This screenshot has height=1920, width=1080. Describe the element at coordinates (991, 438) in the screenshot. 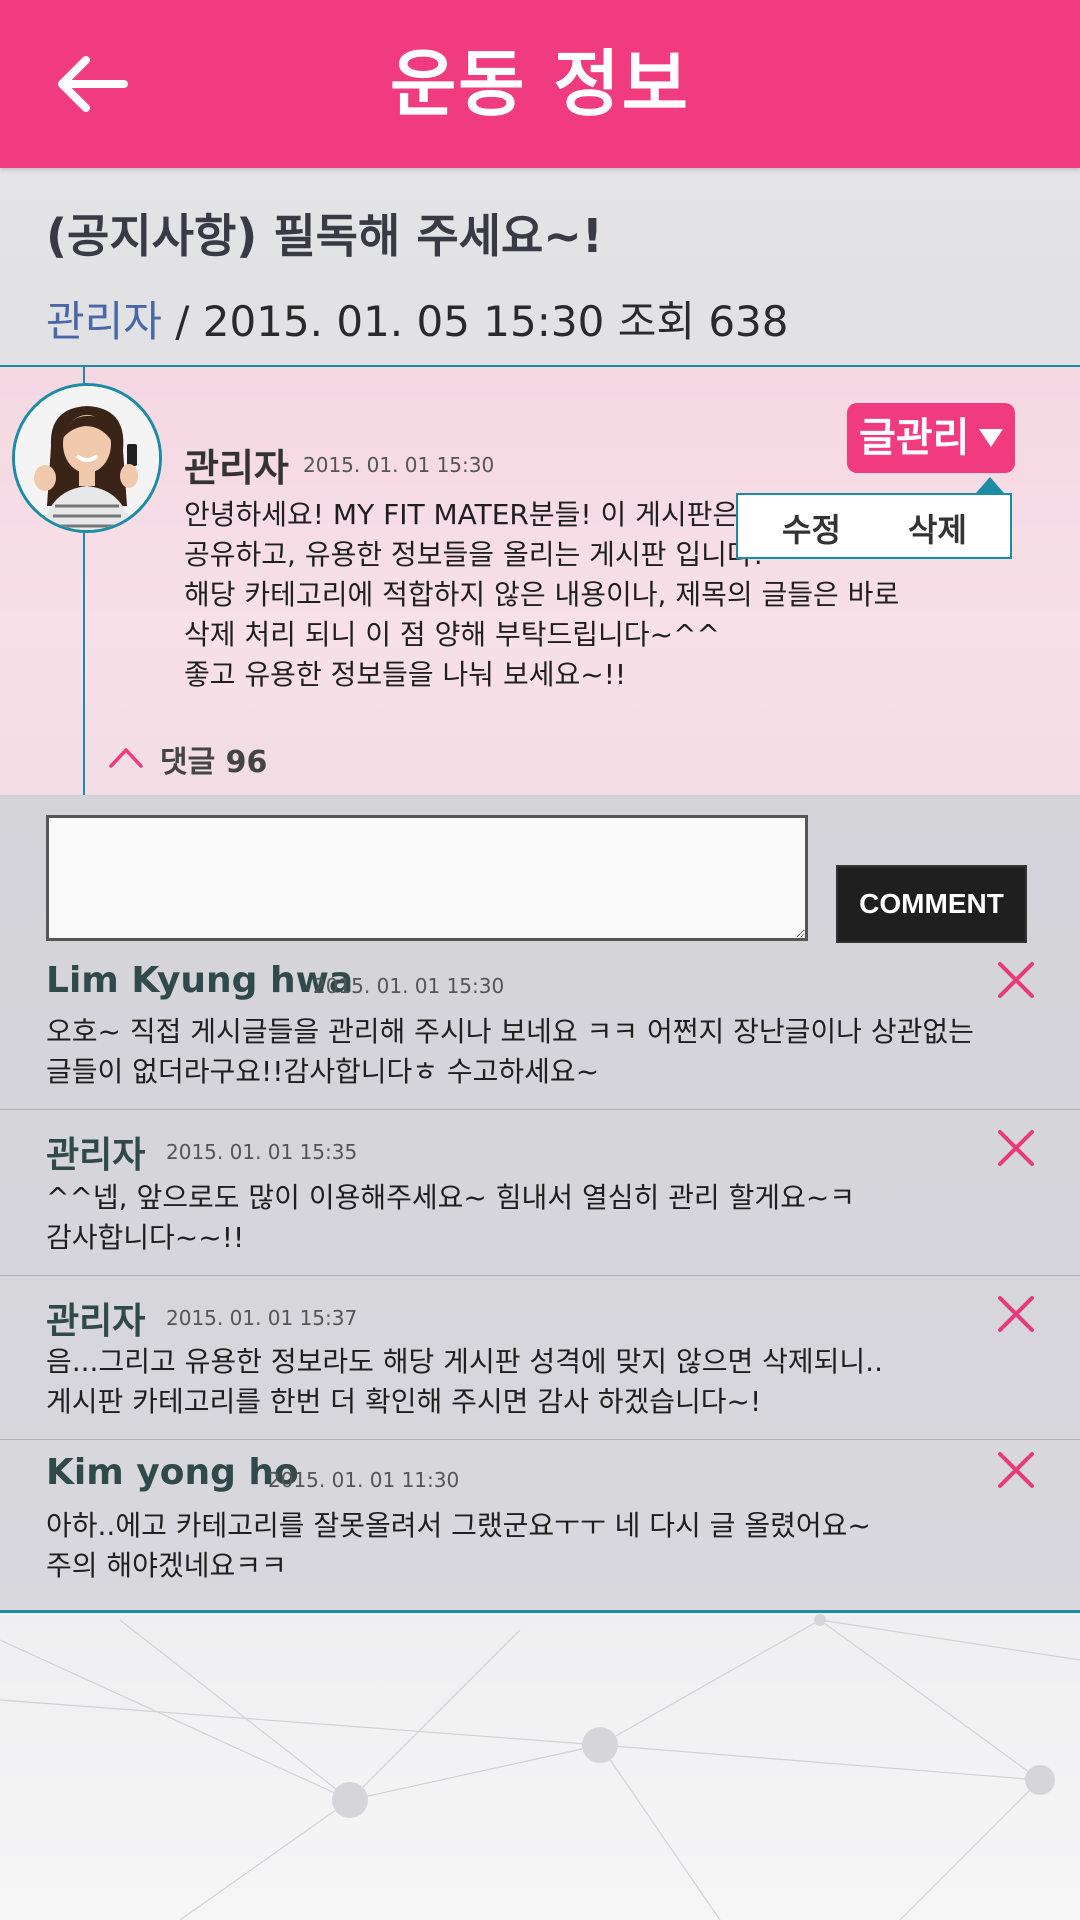

I see `caret-down-icon` at that location.